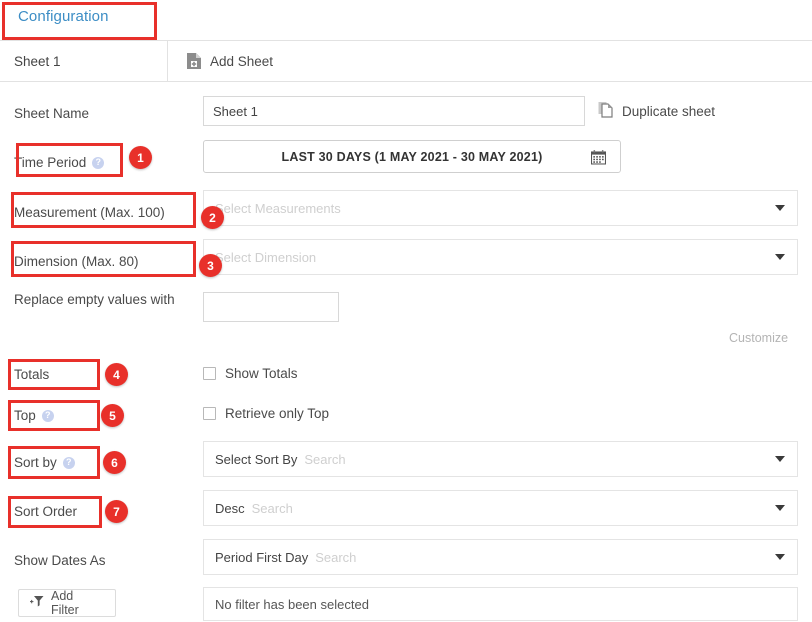 This screenshot has width=812, height=622. What do you see at coordinates (84, 61) in the screenshot?
I see `sheet-tab-sheet-1: Sheet 1` at bounding box center [84, 61].